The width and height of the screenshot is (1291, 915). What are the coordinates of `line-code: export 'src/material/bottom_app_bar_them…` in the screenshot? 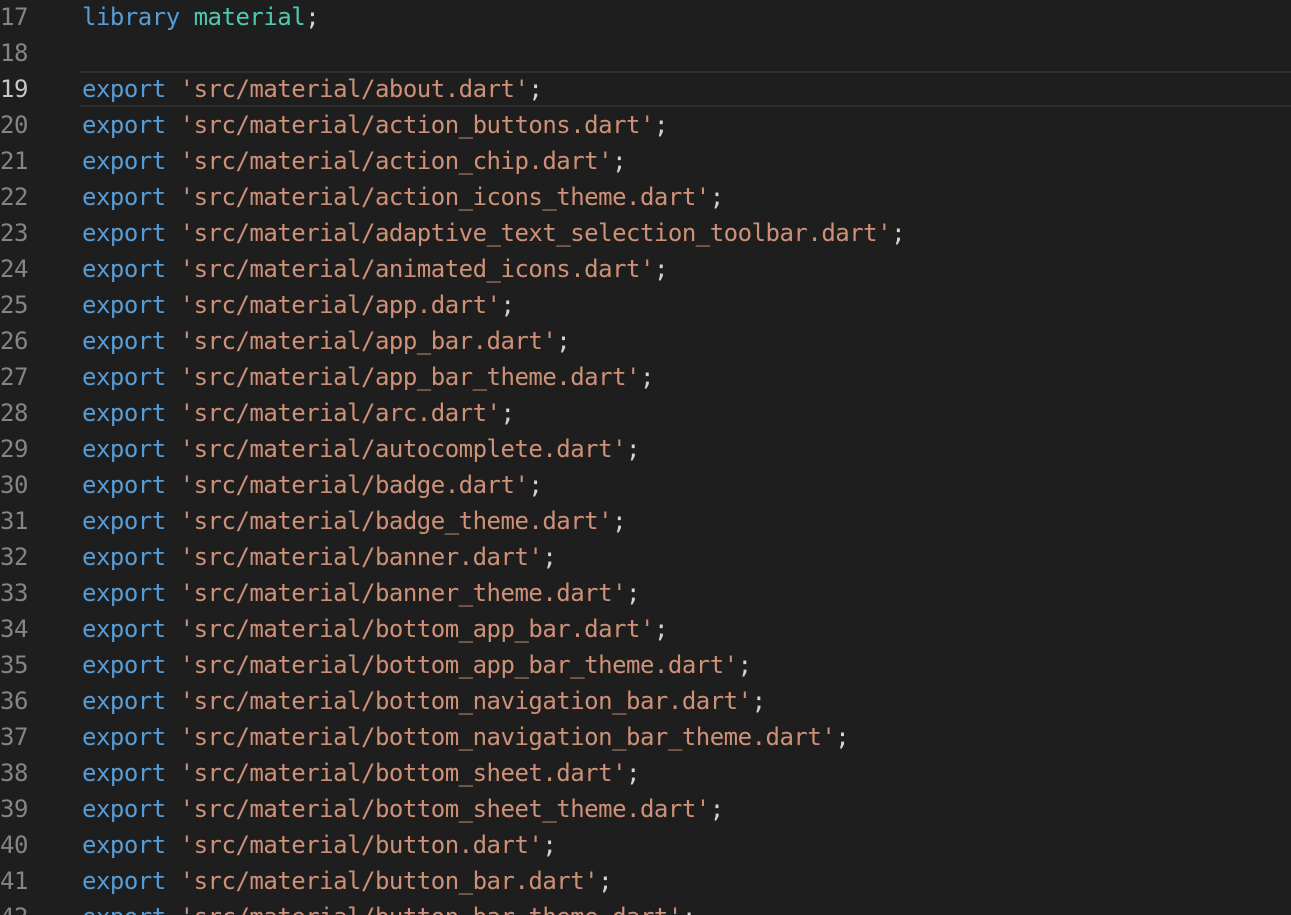 It's located at (417, 665).